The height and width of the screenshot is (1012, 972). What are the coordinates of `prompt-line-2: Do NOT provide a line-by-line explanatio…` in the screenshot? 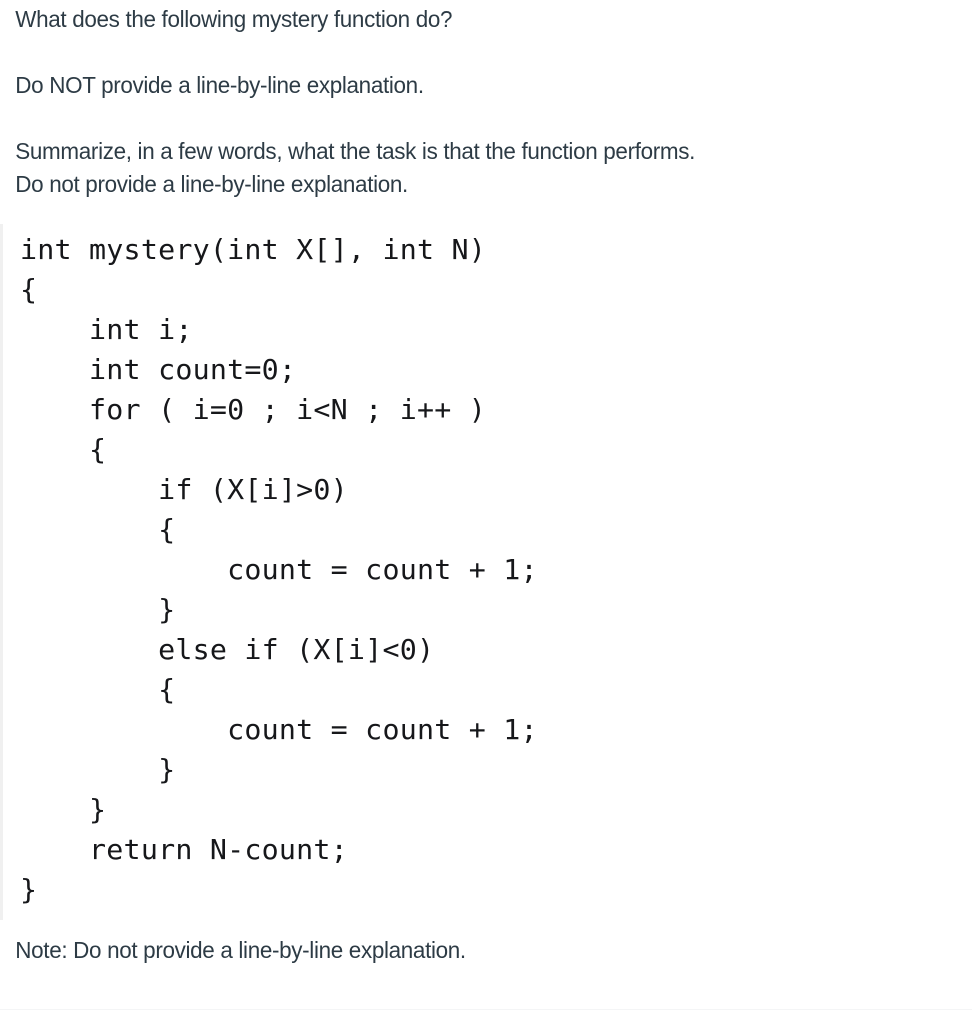 It's located at (219, 85).